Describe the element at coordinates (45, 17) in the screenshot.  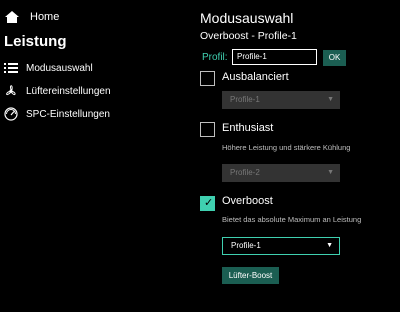
I see `home-label: Home` at that location.